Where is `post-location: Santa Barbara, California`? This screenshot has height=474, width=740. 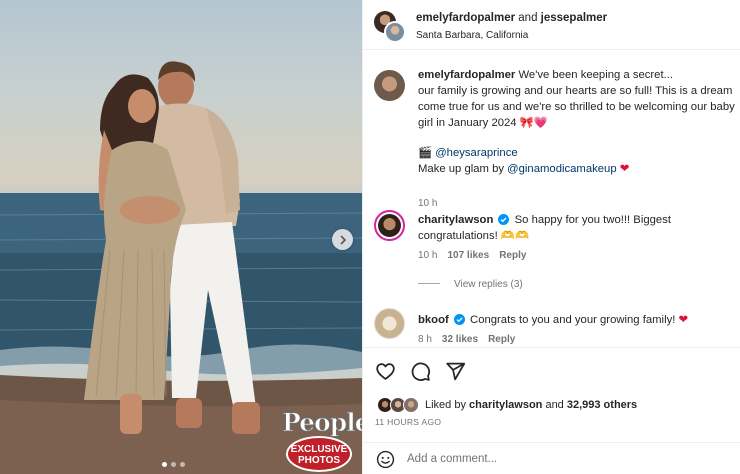
post-location: Santa Barbara, California is located at coordinates (472, 35).